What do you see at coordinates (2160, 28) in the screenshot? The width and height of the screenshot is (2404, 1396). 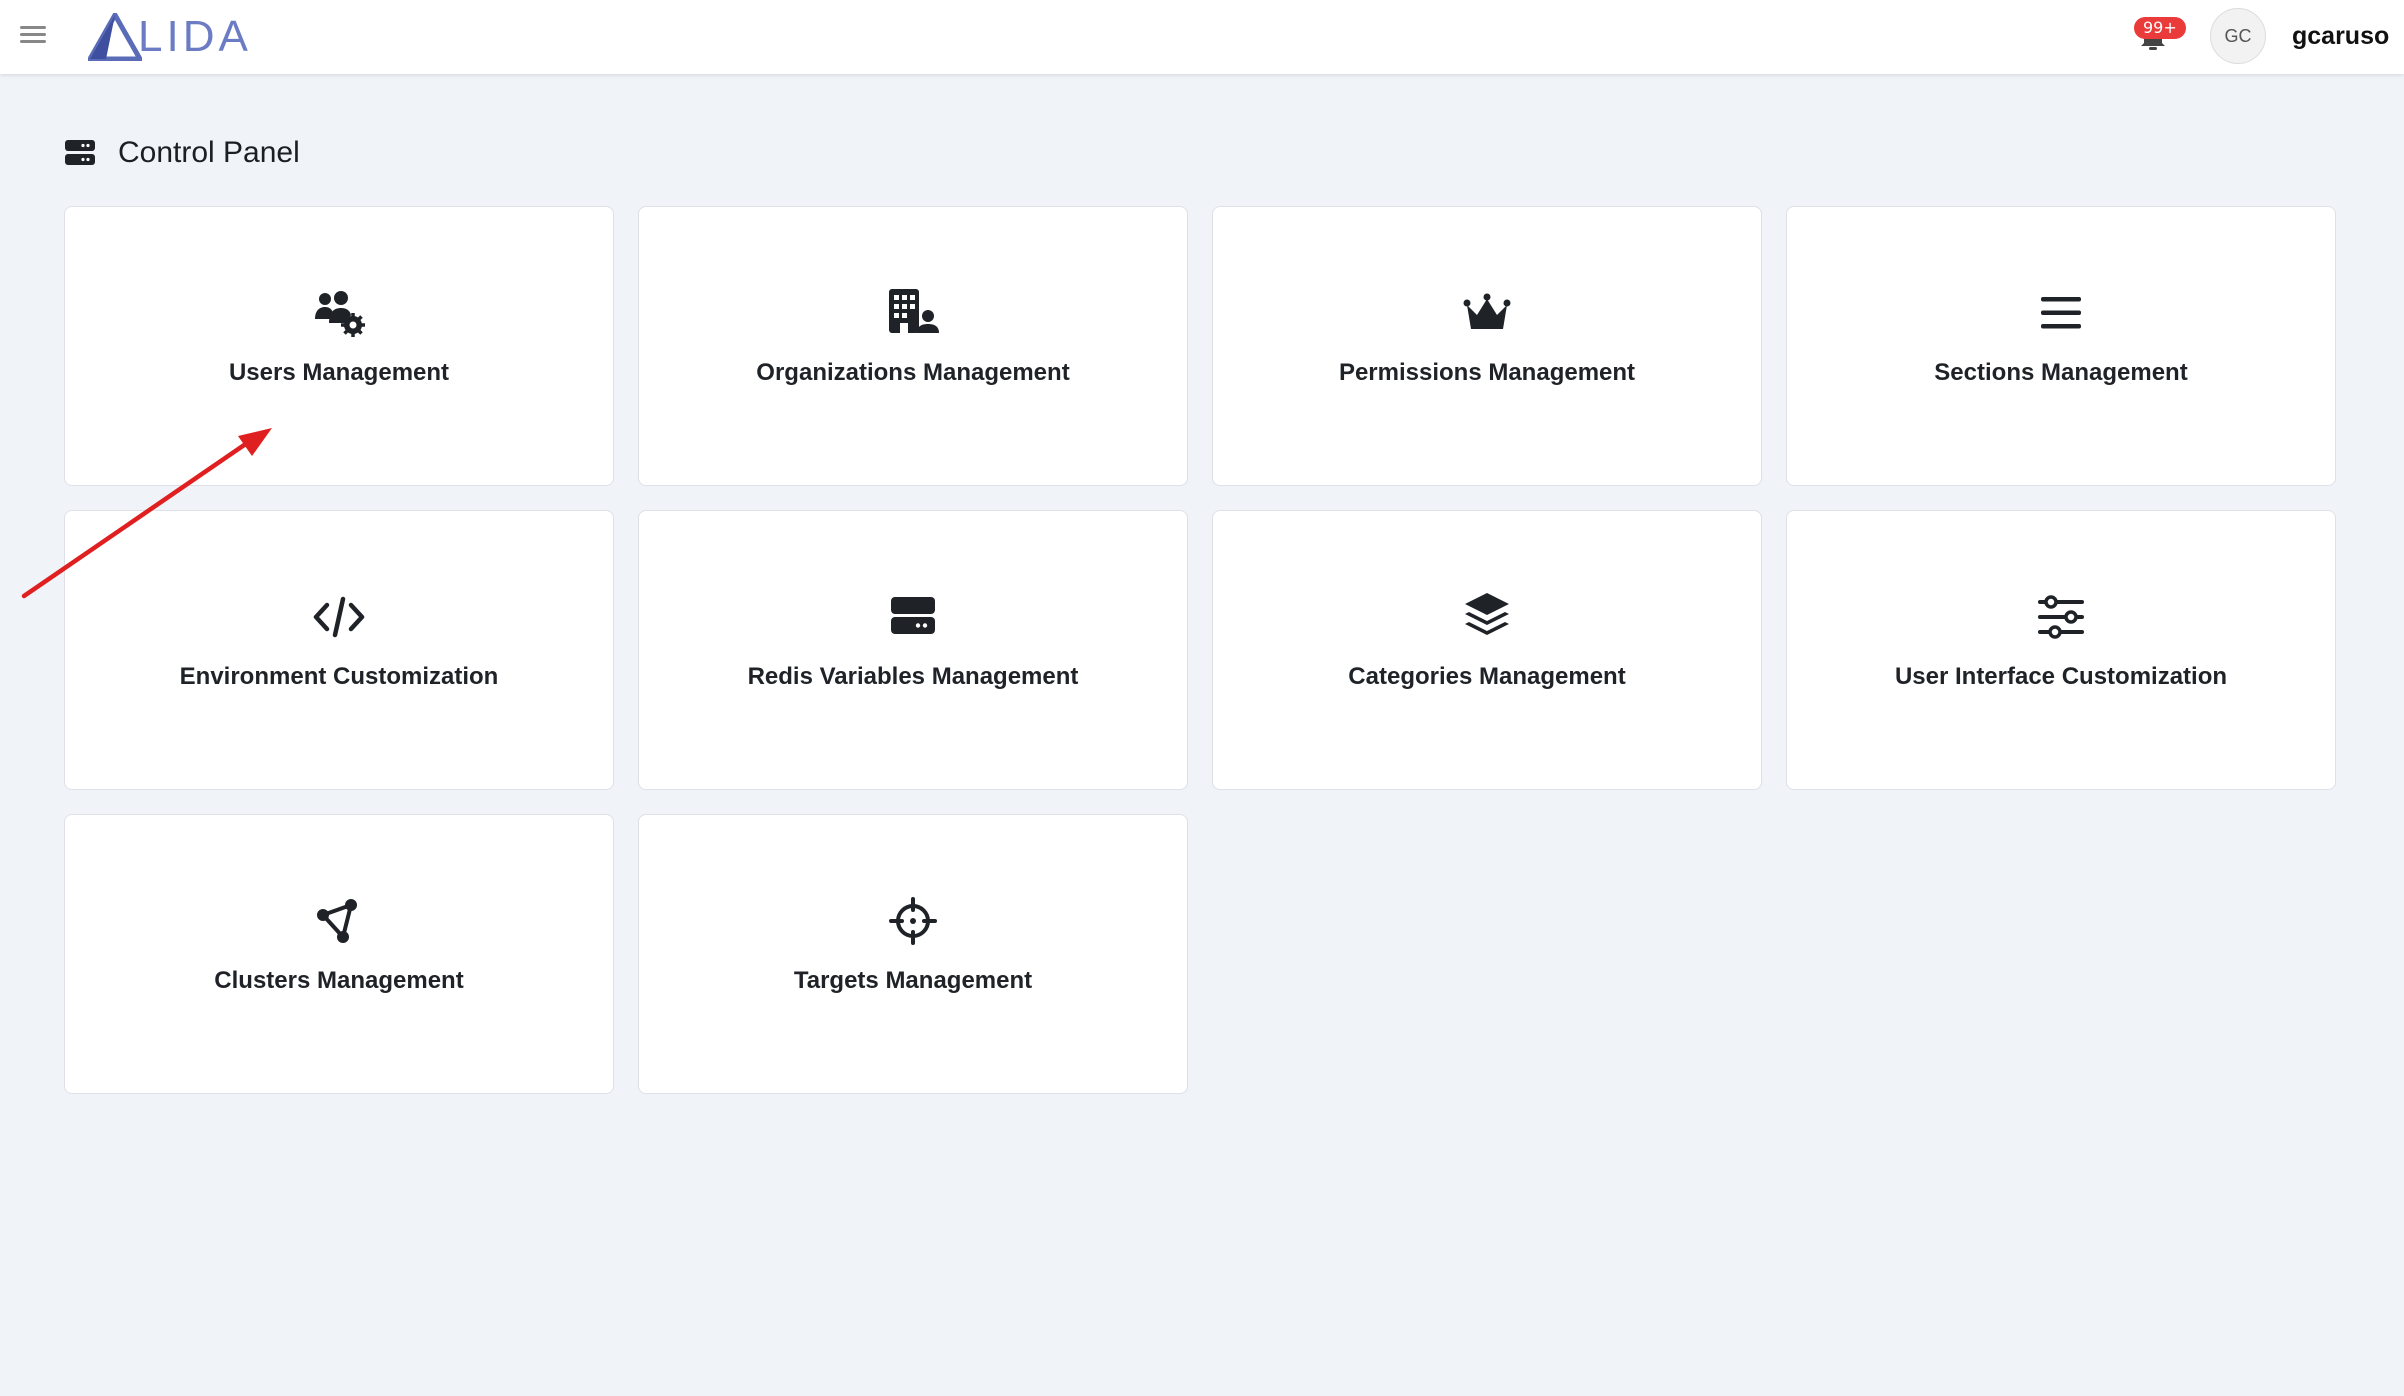 I see `notification-badge: 99+` at bounding box center [2160, 28].